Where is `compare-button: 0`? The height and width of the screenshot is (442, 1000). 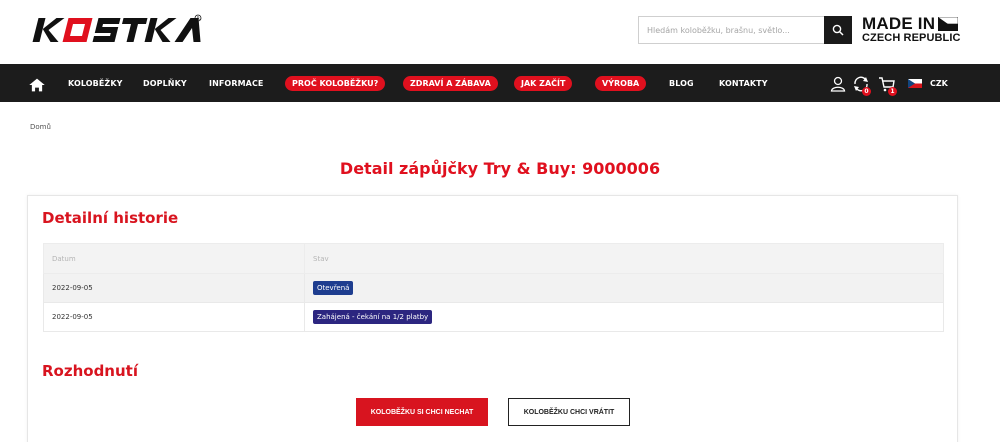
compare-button: 0 is located at coordinates (862, 86).